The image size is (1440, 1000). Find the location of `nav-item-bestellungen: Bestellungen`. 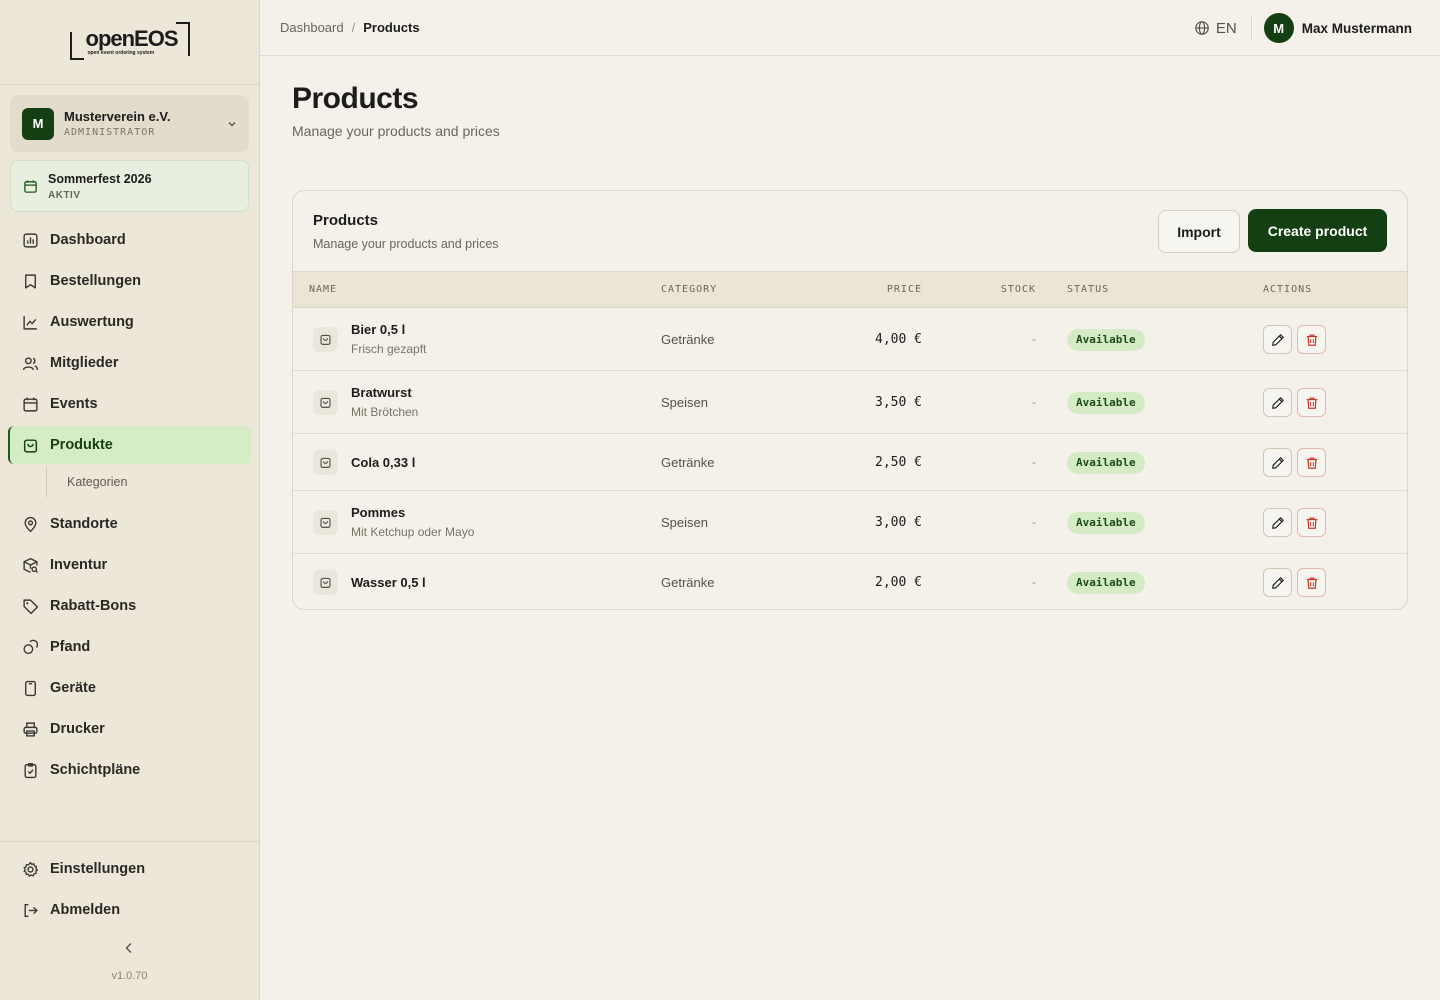

nav-item-bestellungen: Bestellungen is located at coordinates (129, 281).